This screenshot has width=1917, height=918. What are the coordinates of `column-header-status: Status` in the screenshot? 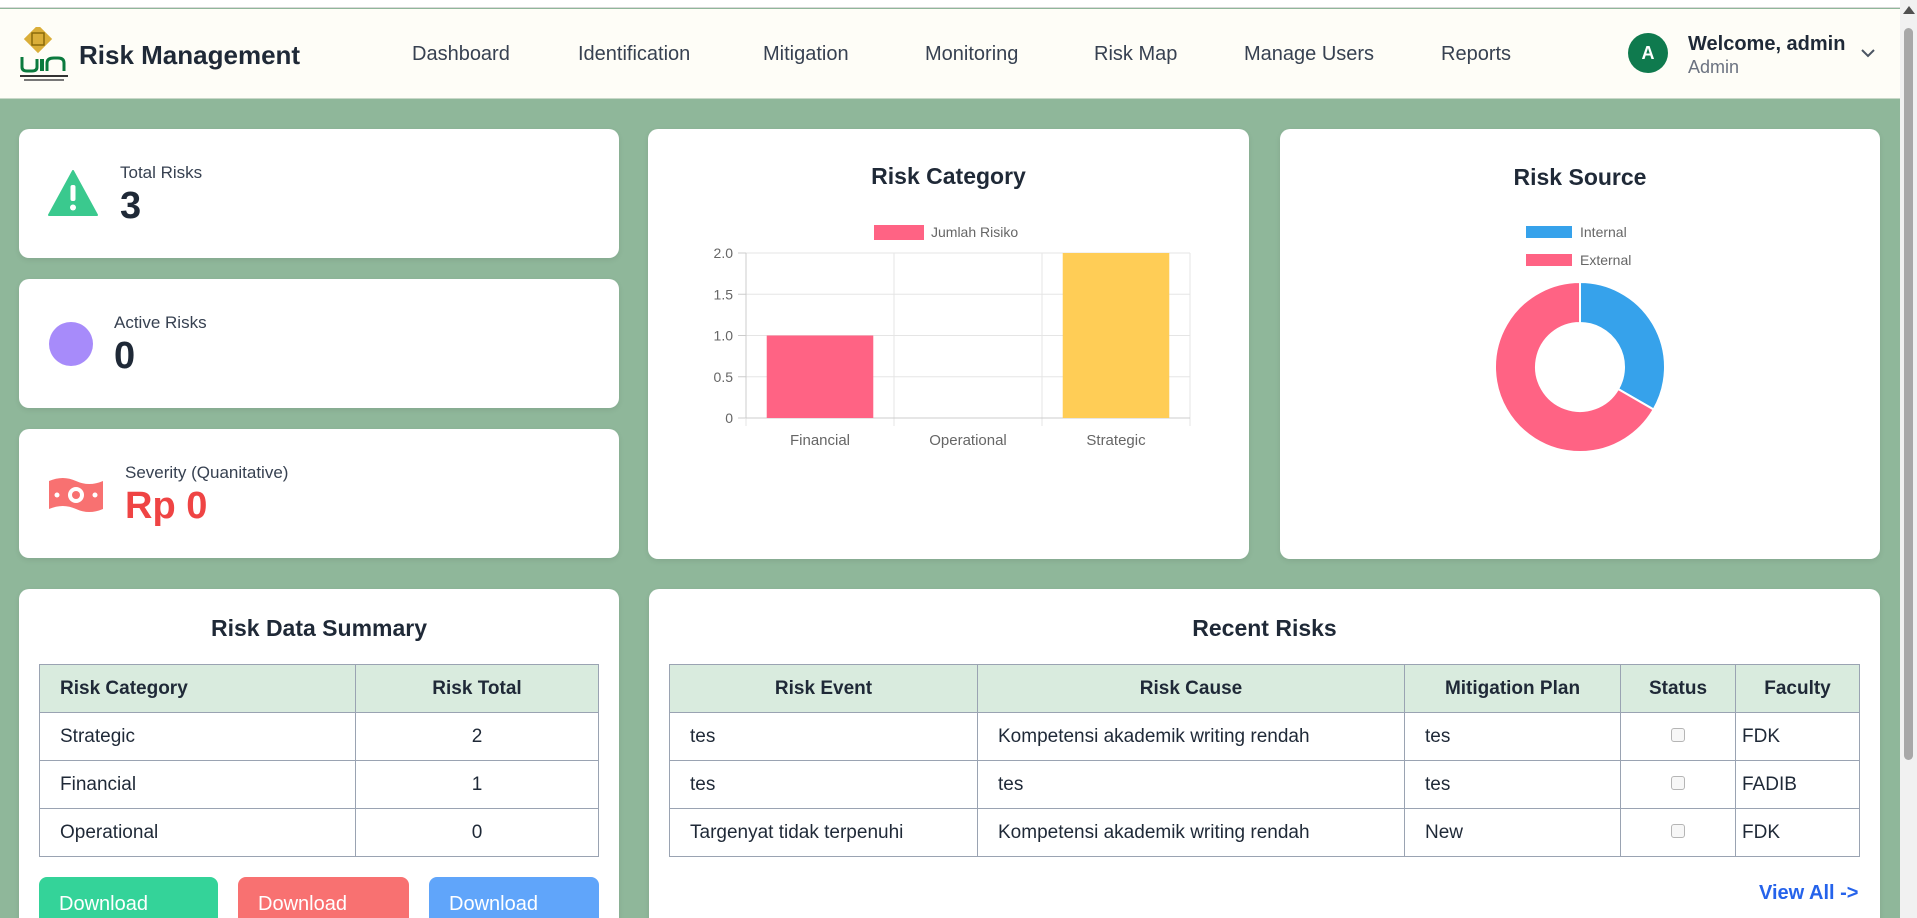 It's located at (1678, 688).